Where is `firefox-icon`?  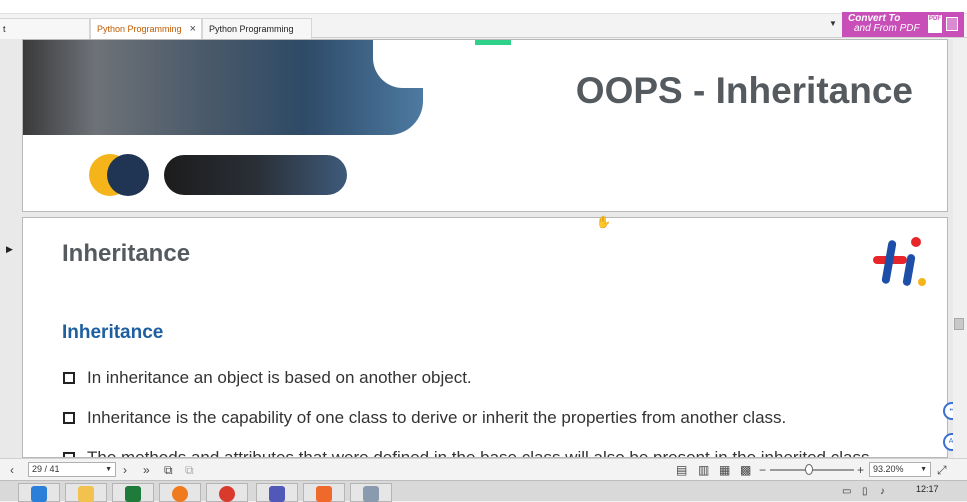 firefox-icon is located at coordinates (180, 494).